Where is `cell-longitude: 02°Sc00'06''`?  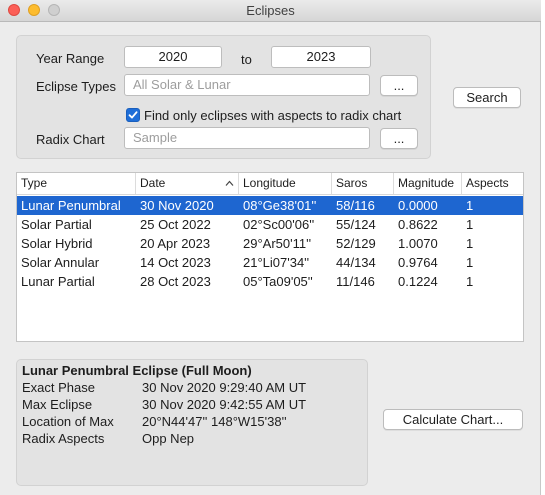 cell-longitude: 02°Sc00'06'' is located at coordinates (279, 224).